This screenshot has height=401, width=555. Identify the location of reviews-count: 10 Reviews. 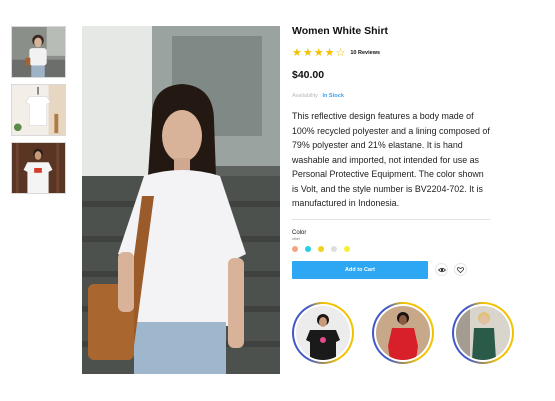
(365, 53).